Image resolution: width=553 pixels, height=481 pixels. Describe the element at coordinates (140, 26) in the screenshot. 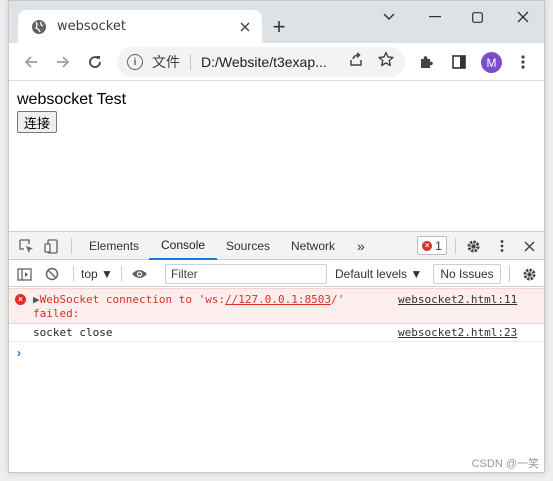

I see `tab-websocket: websocket` at that location.